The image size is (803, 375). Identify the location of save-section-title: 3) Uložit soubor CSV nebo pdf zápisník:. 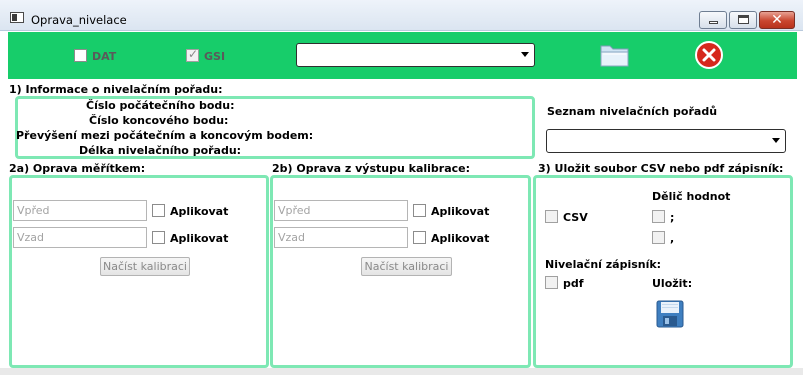
(661, 168).